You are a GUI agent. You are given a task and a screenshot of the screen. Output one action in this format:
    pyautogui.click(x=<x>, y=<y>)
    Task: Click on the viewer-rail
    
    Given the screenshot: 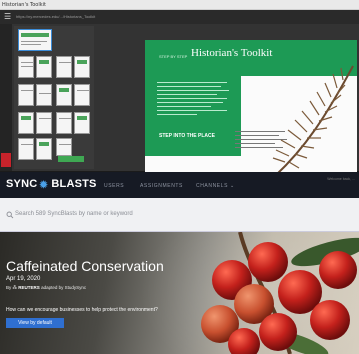 What is the action you would take?
    pyautogui.click(x=6, y=97)
    